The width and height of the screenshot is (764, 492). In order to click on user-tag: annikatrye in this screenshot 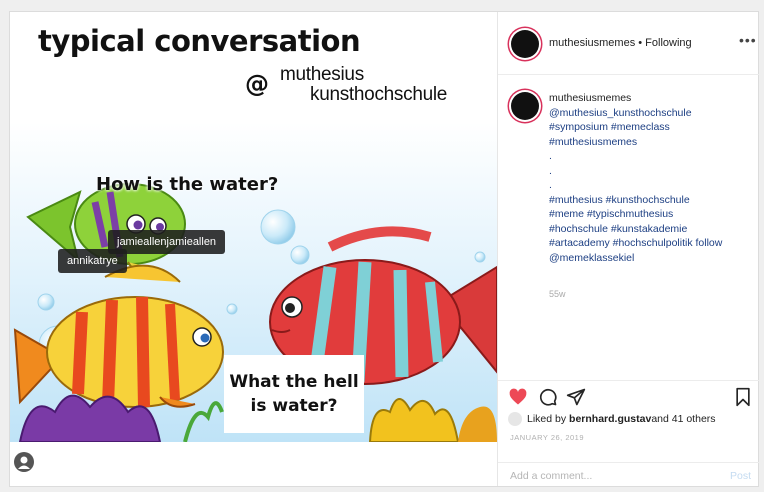, I will do `click(92, 261)`.